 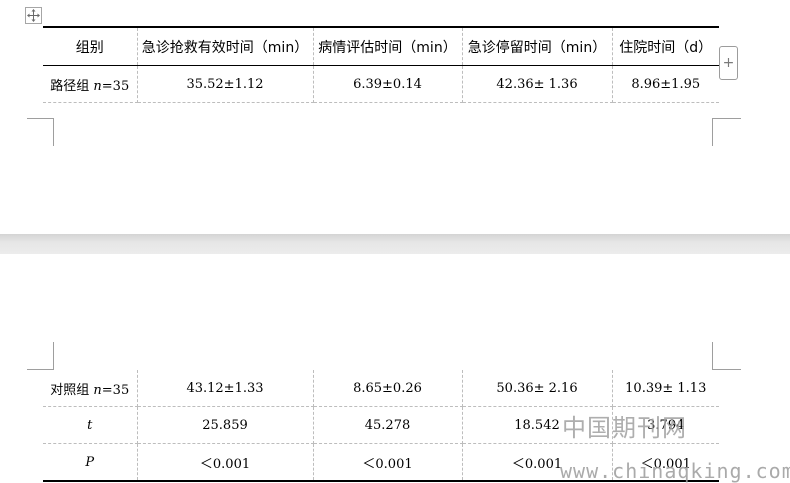 What do you see at coordinates (665, 388) in the screenshot?
I see `table-cell: 10.39± 1.13` at bounding box center [665, 388].